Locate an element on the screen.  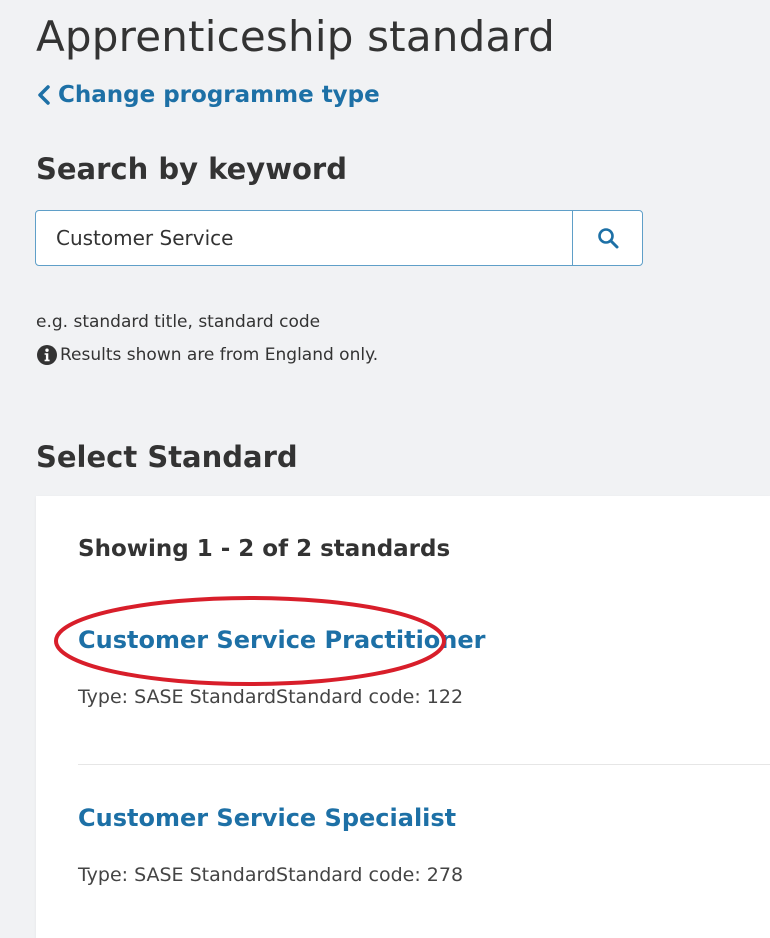
search-button is located at coordinates (607, 238).